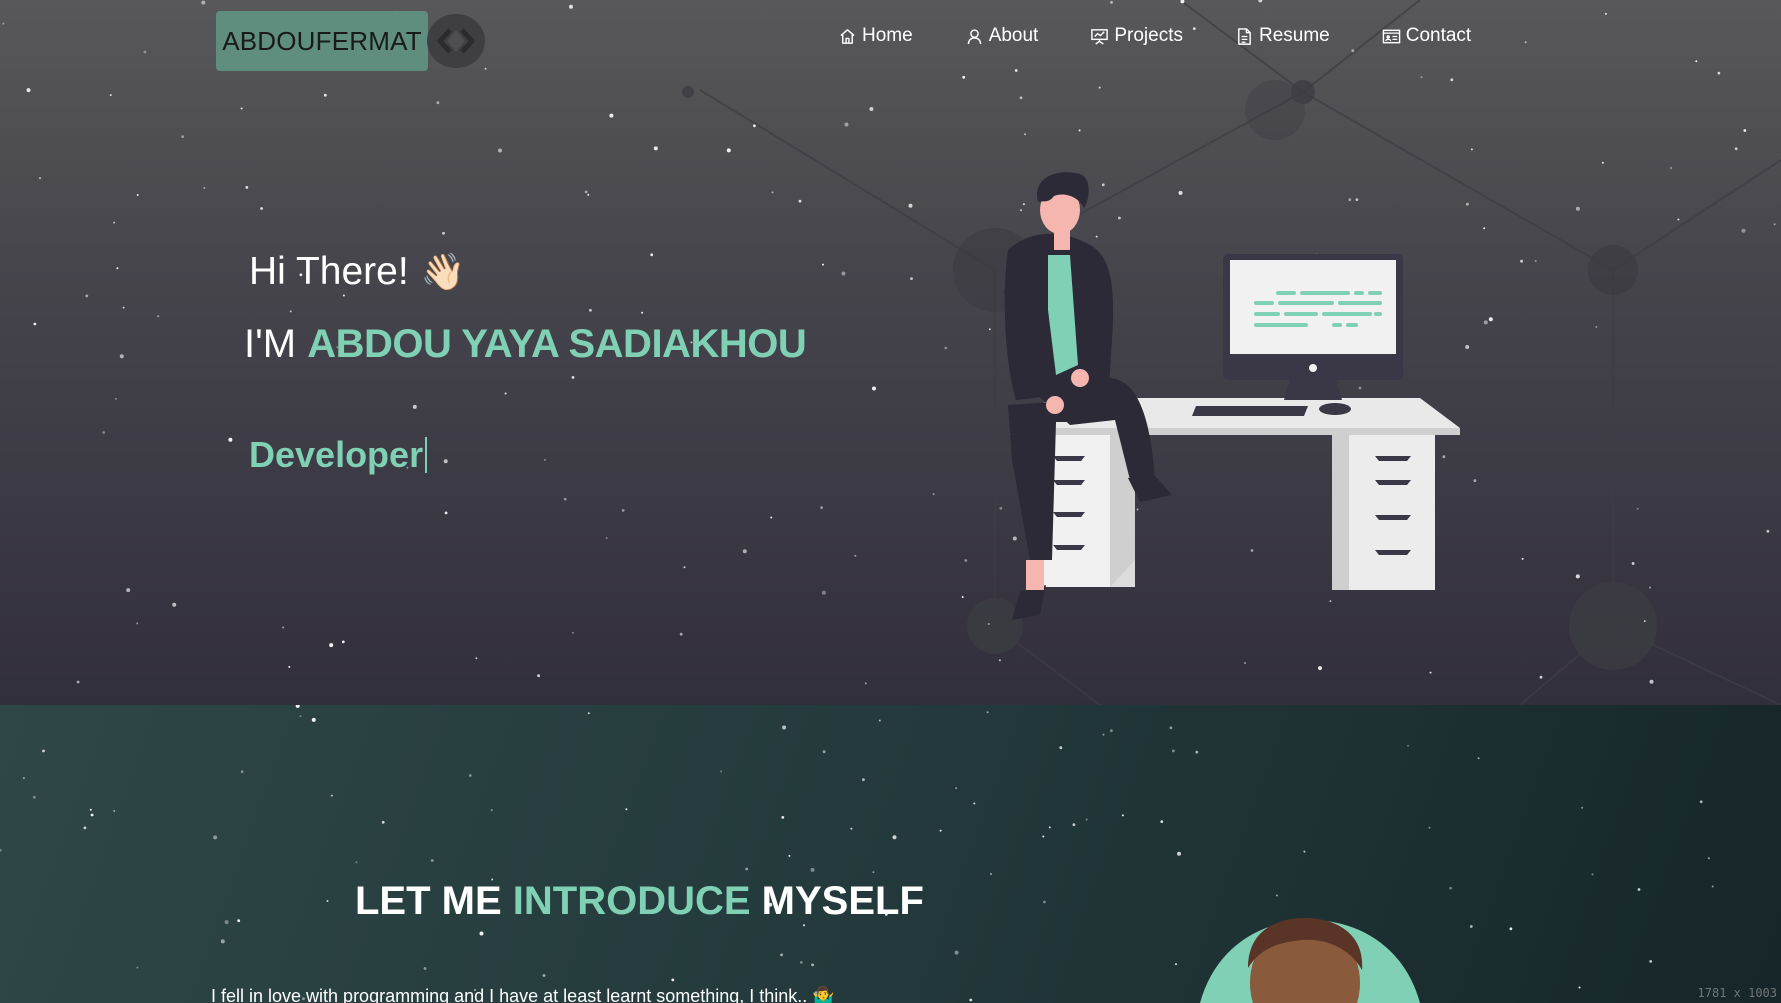  Describe the element at coordinates (847, 36) in the screenshot. I see `home-icon` at that location.